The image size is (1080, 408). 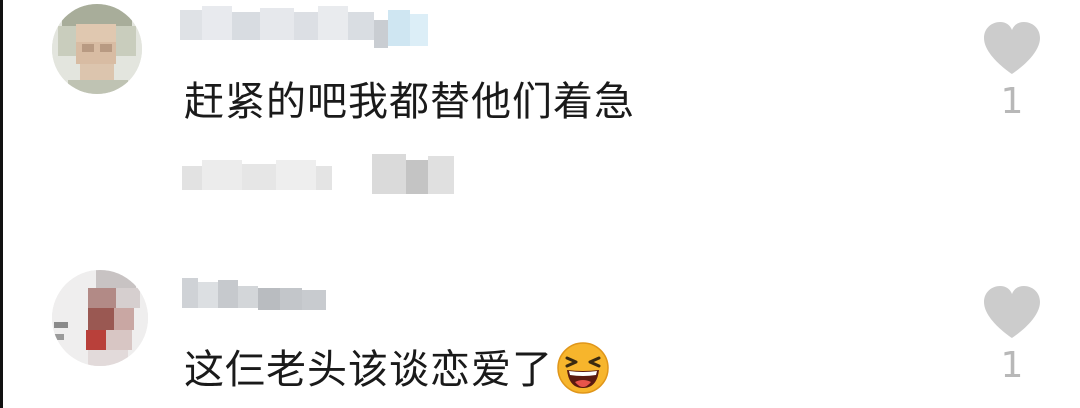 I want to click on blurred-meta-image, so click(x=318, y=174).